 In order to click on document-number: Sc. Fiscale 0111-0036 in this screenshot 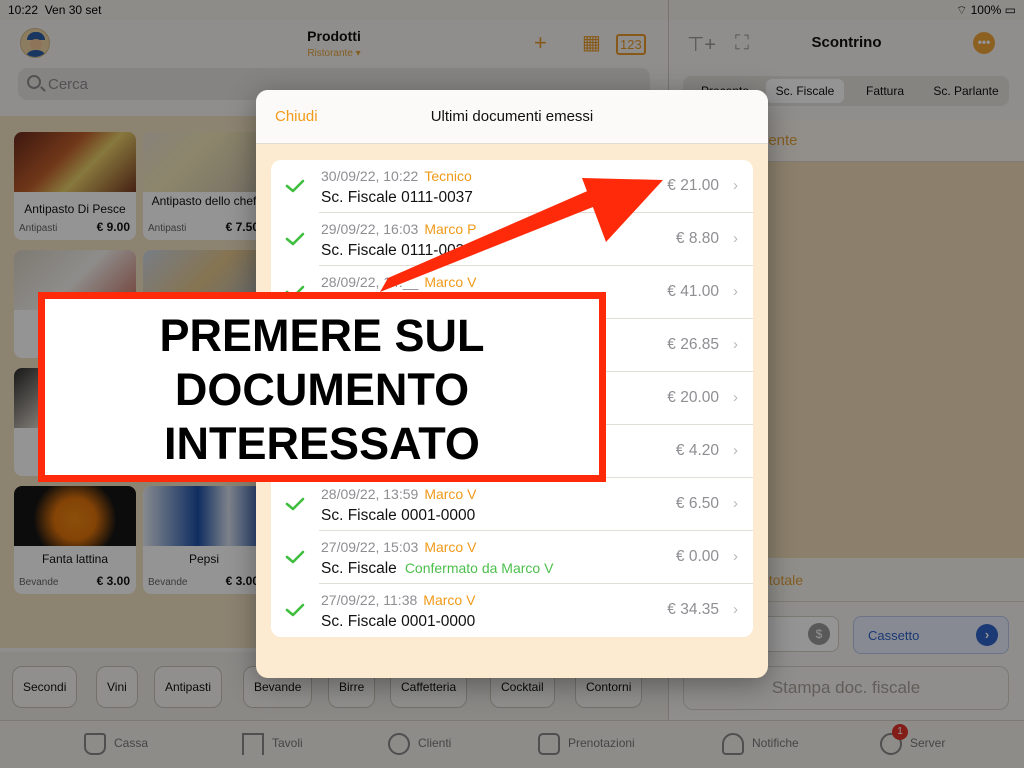, I will do `click(397, 250)`.